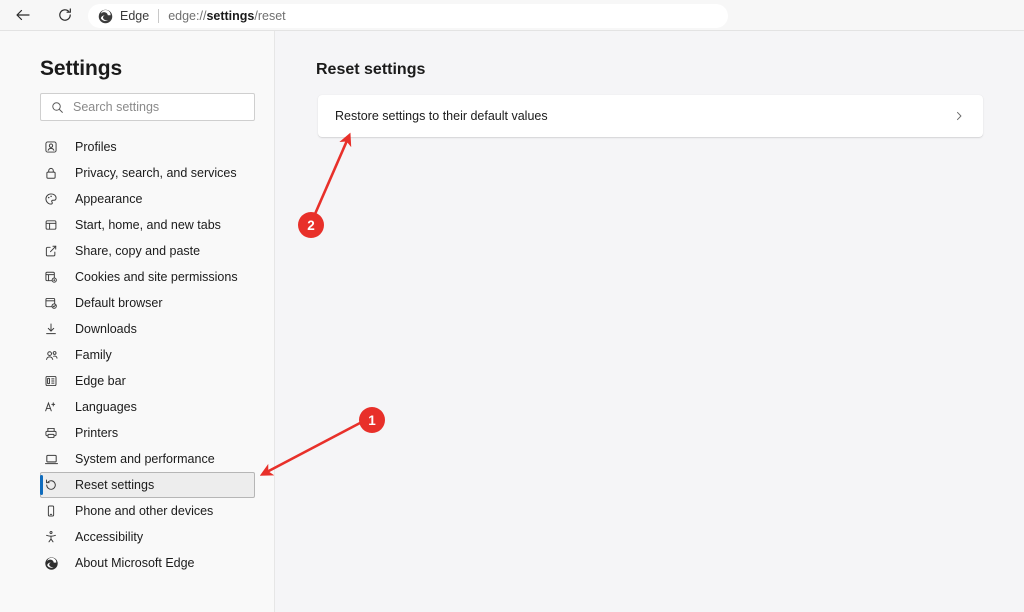 This screenshot has width=1024, height=612. I want to click on sidebar-item-languages: Languages, so click(147, 407).